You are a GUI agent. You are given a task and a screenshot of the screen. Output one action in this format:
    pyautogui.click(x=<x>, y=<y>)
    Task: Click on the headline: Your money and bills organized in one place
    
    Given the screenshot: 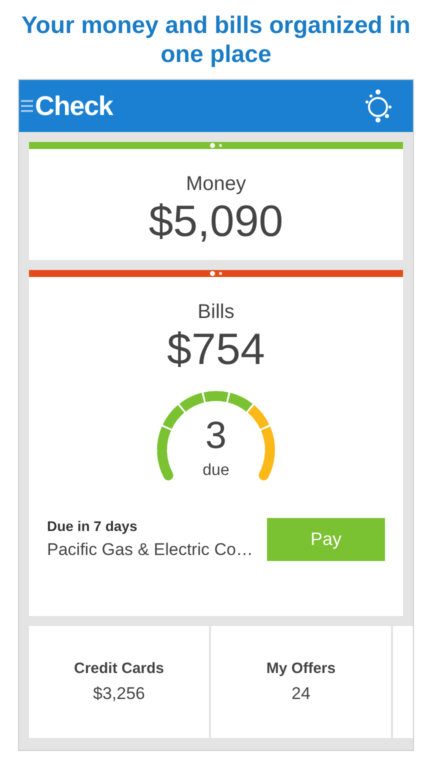 What is the action you would take?
    pyautogui.click(x=216, y=40)
    